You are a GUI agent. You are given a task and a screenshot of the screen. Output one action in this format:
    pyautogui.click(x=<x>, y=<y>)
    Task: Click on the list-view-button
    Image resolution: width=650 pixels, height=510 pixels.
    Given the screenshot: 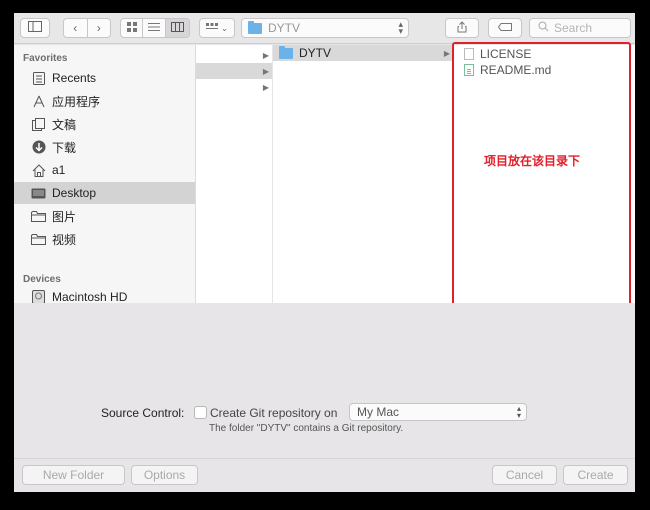 What is the action you would take?
    pyautogui.click(x=154, y=28)
    